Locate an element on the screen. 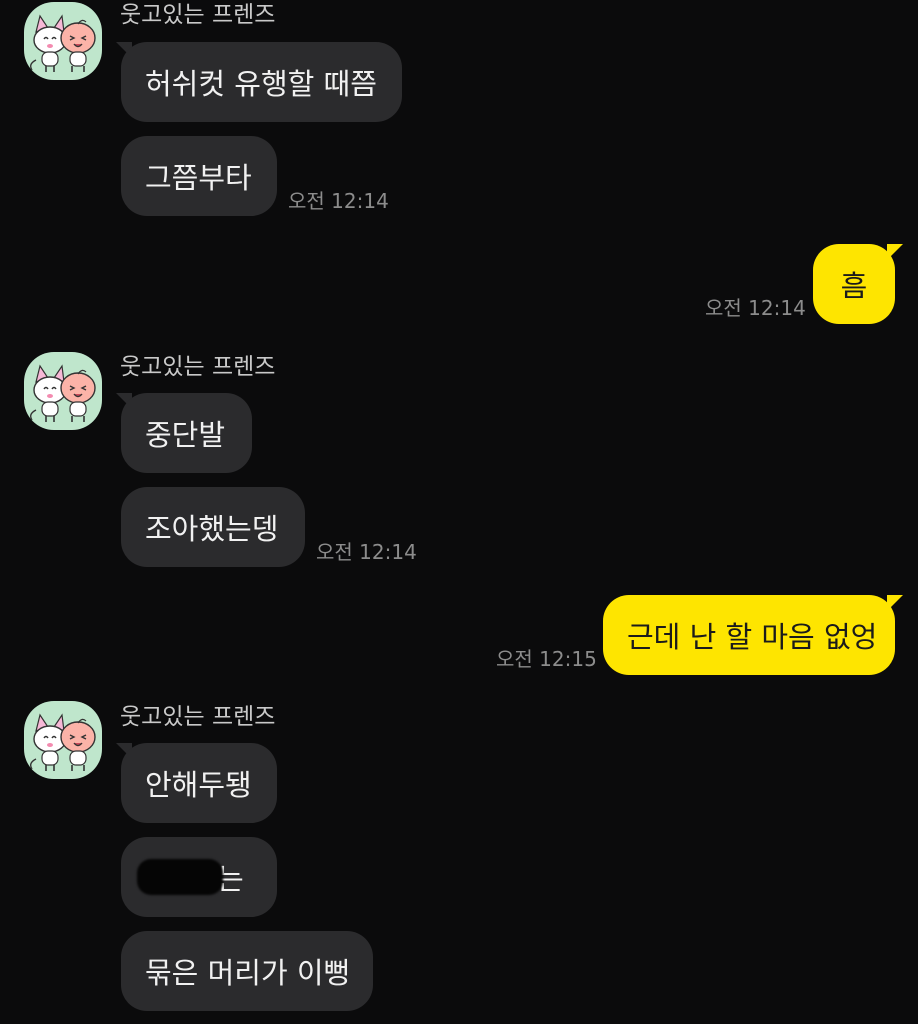  message-timestamp: 오전 12:15 is located at coordinates (546, 659).